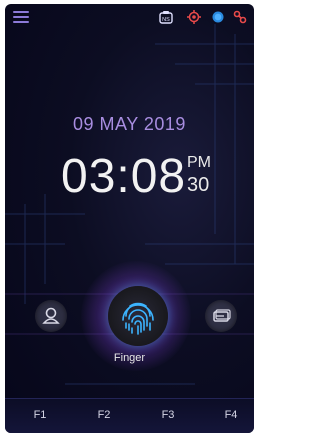 The width and height of the screenshot is (320, 437). Describe the element at coordinates (198, 185) in the screenshot. I see `seconds-display: 30` at that location.